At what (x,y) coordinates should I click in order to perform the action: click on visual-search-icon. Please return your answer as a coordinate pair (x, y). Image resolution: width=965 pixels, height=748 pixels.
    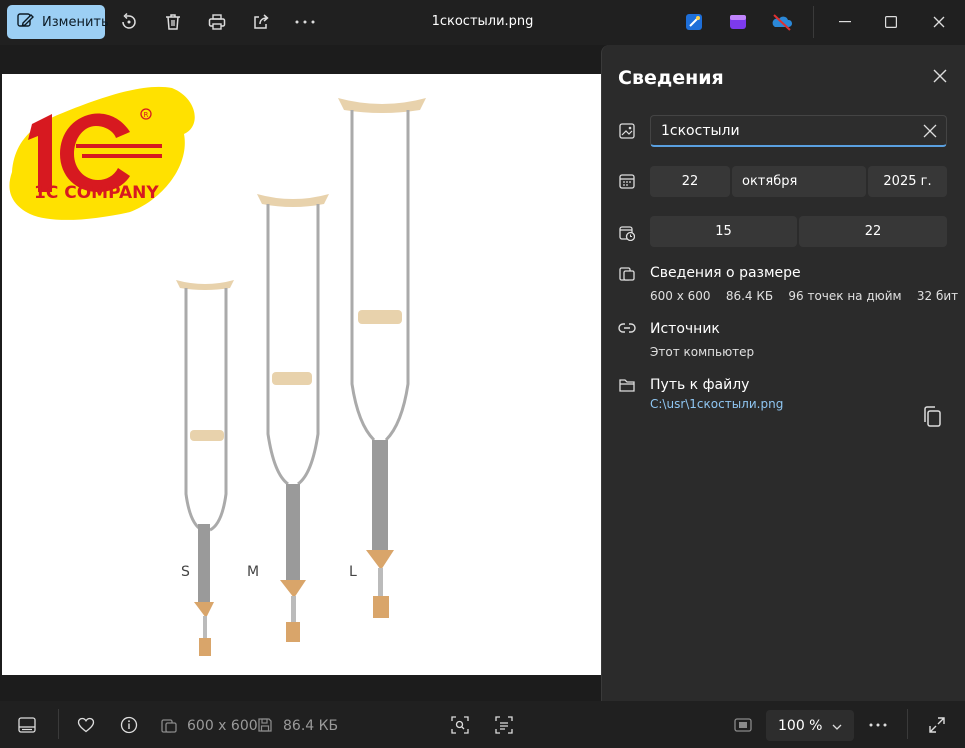
    Looking at the image, I should click on (460, 725).